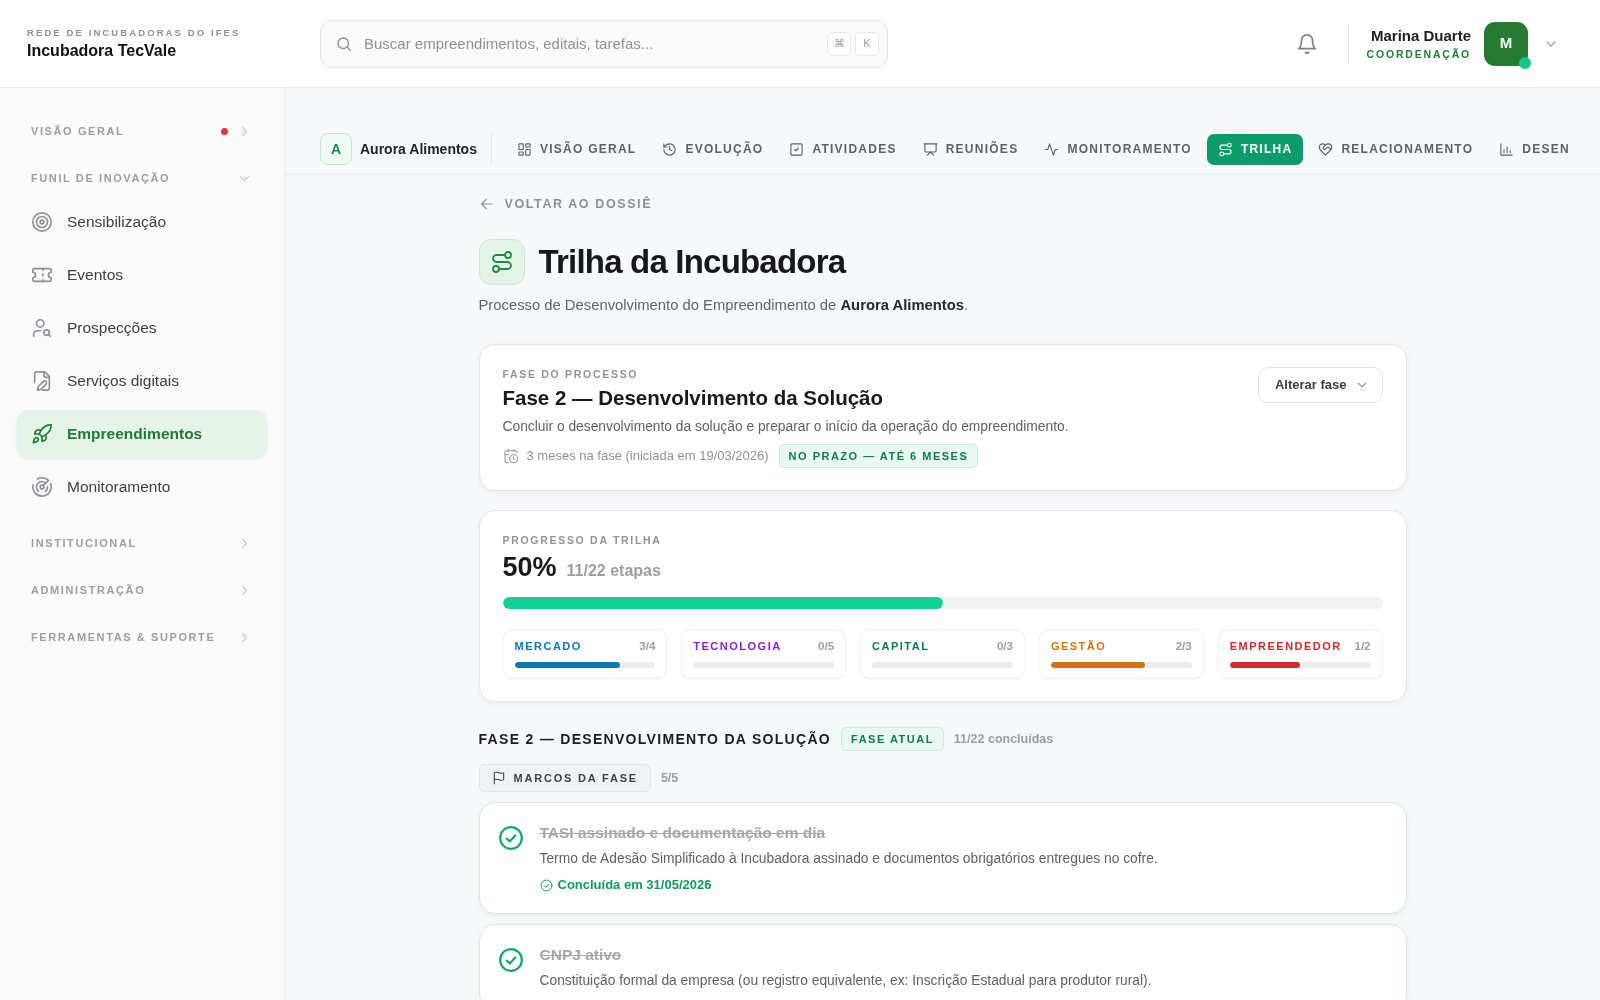 The image size is (1600, 1000). What do you see at coordinates (42, 434) in the screenshot?
I see `rocket-icon` at bounding box center [42, 434].